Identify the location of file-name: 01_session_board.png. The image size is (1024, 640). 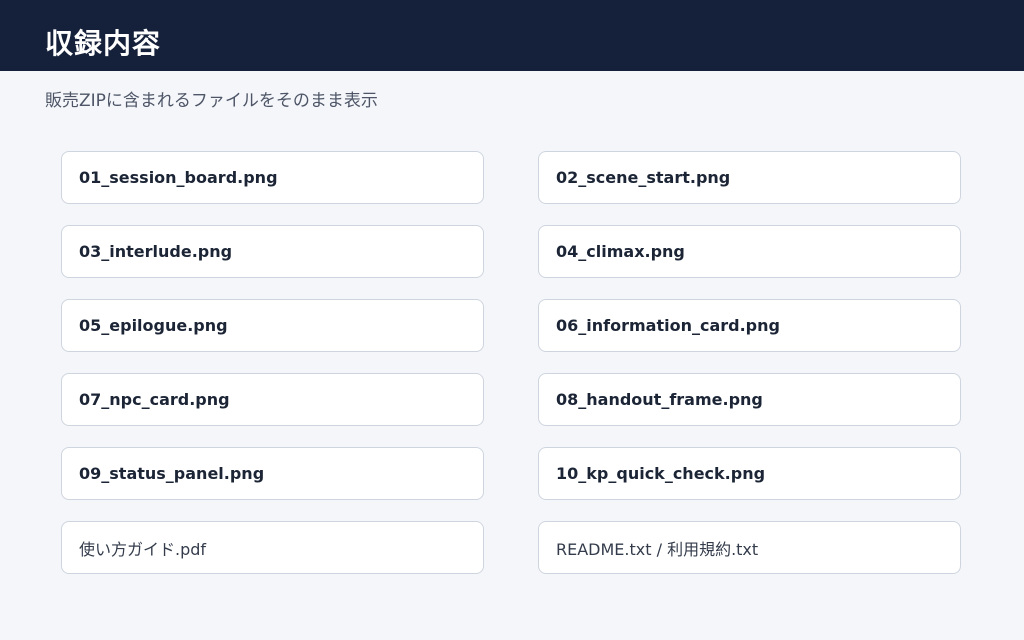
(178, 177).